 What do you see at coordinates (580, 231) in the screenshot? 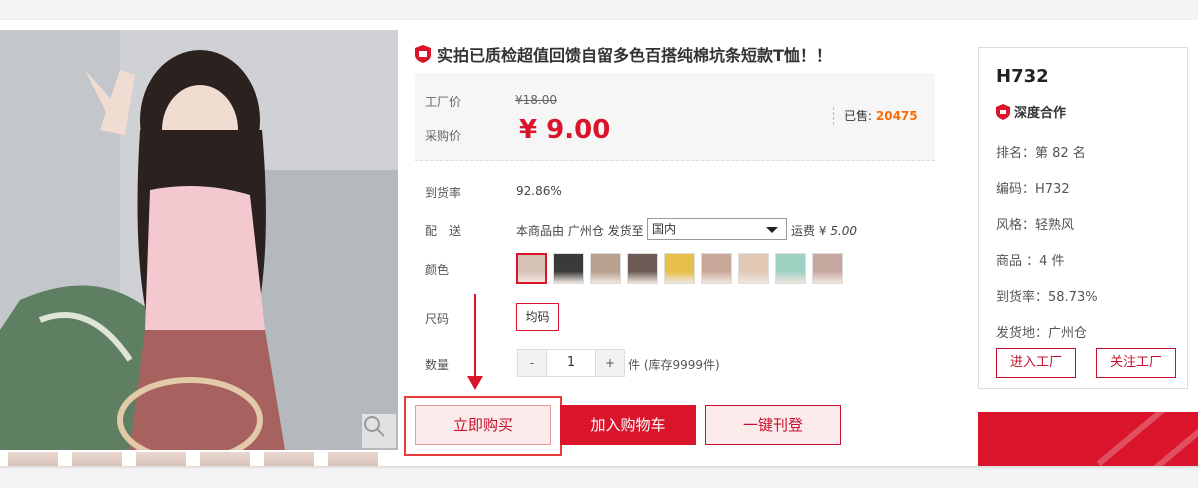
I see `delivery-text: 本商品由 广州仓 发货至` at bounding box center [580, 231].